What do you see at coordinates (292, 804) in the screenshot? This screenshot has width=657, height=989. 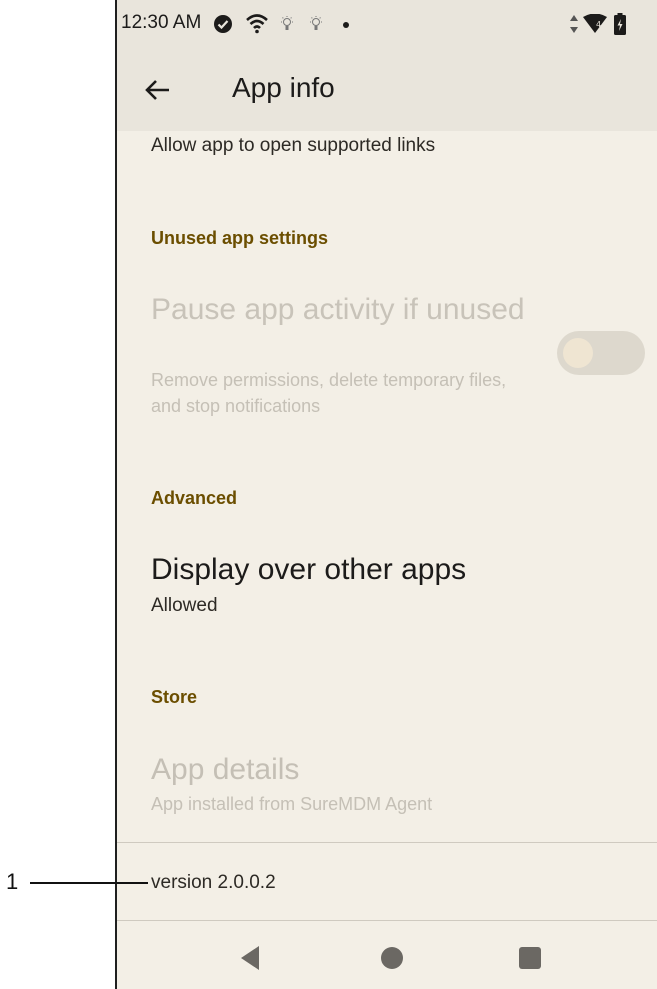 I see `app-details-desc: App installed from SureMDM Agent` at bounding box center [292, 804].